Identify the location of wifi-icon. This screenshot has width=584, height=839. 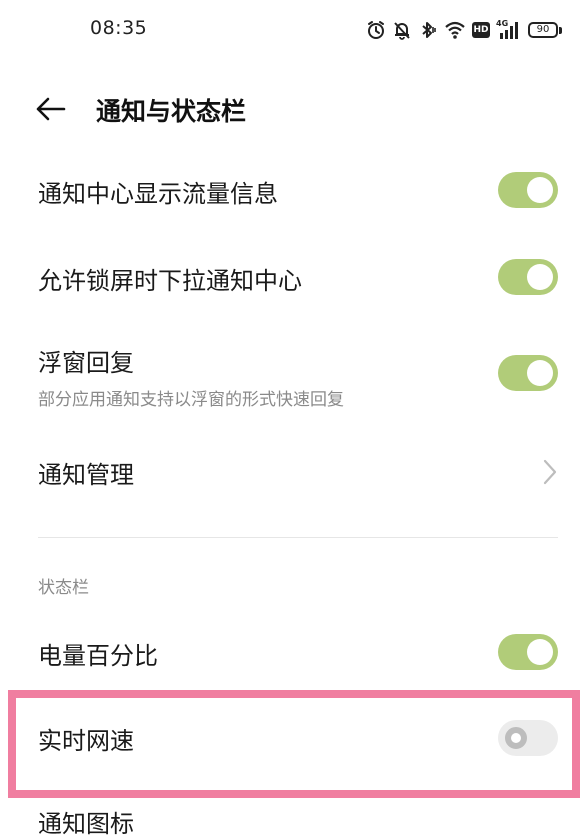
(455, 30).